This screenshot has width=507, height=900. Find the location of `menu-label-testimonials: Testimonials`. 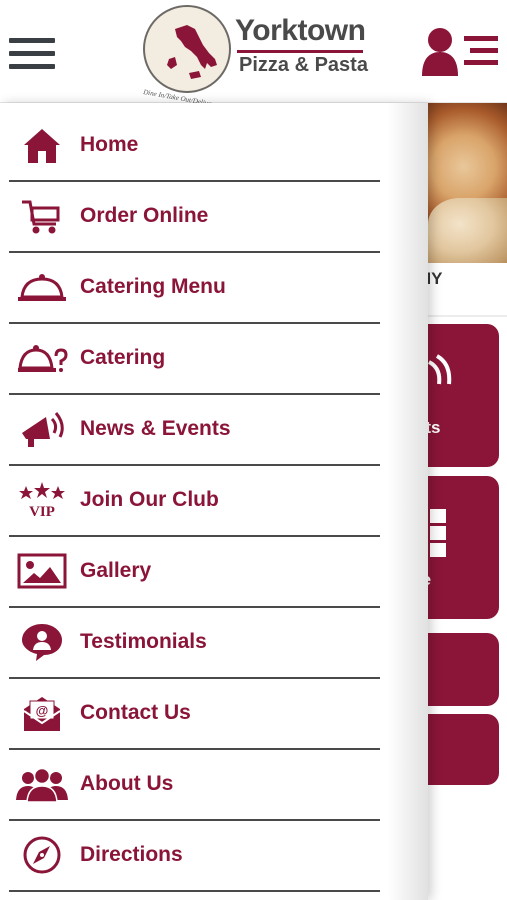

menu-label-testimonials: Testimonials is located at coordinates (143, 641).